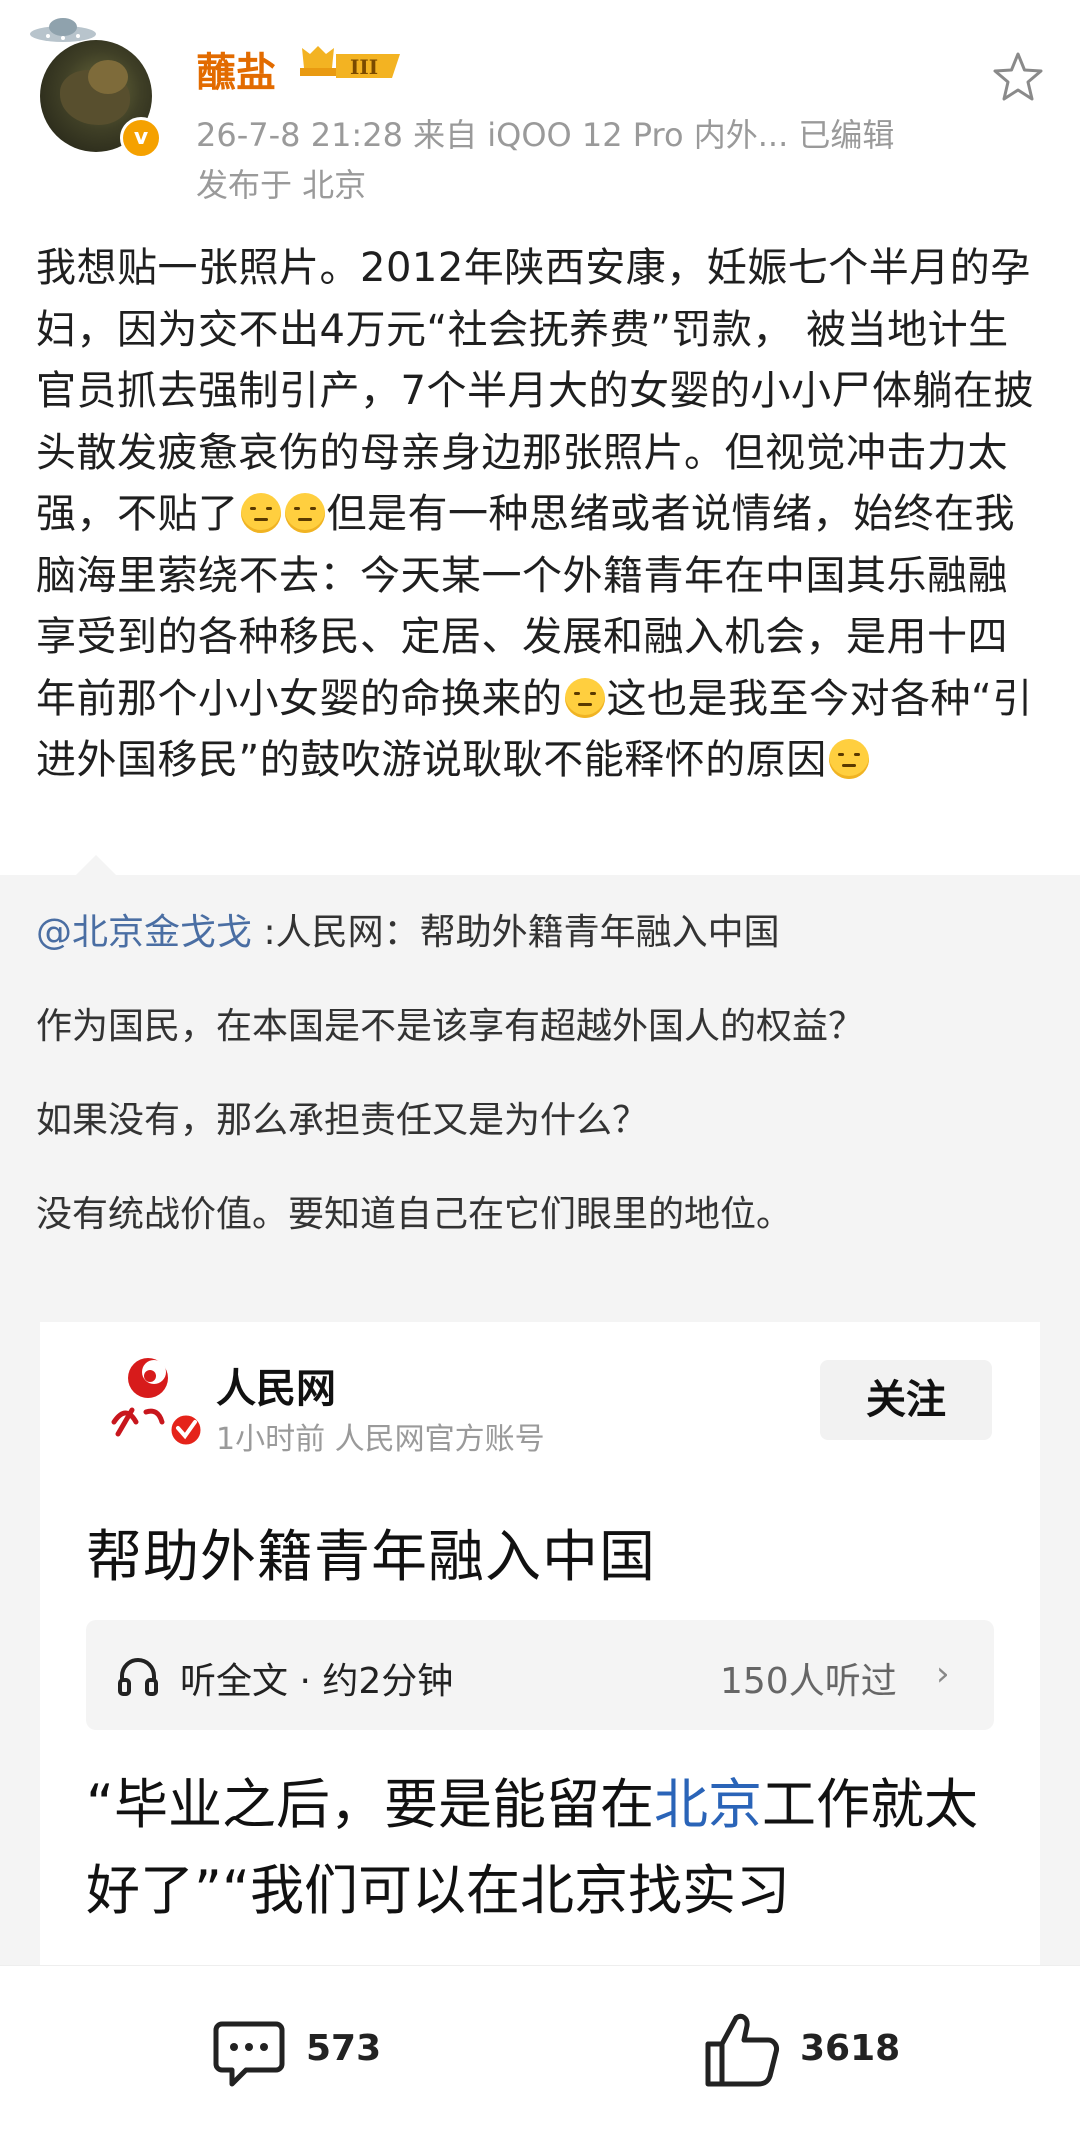 The height and width of the screenshot is (2130, 1080). I want to click on renminwang-logo, so click(157, 1403).